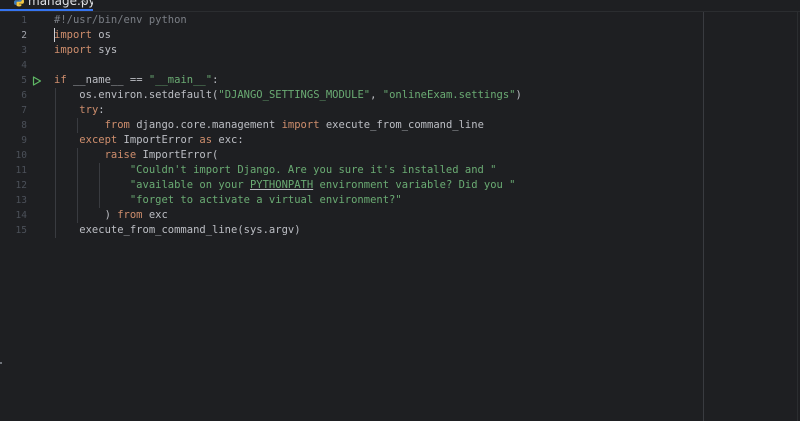  I want to click on line-number: 15, so click(21, 230).